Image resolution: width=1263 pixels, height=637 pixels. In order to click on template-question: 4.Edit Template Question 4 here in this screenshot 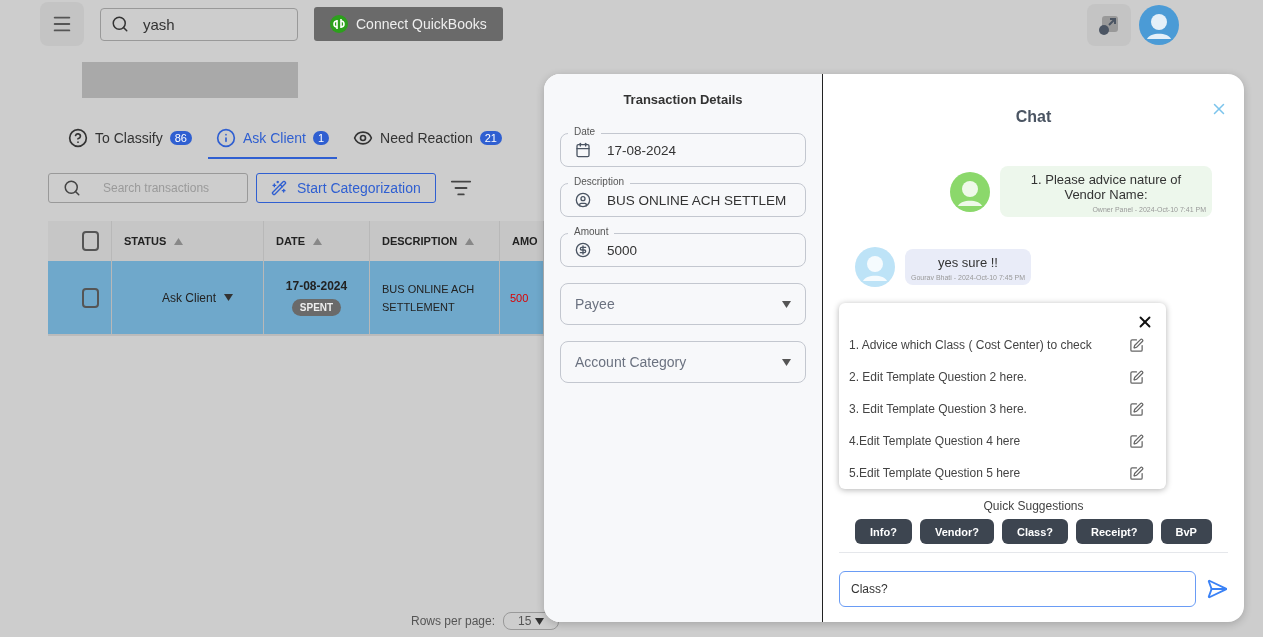, I will do `click(935, 441)`.